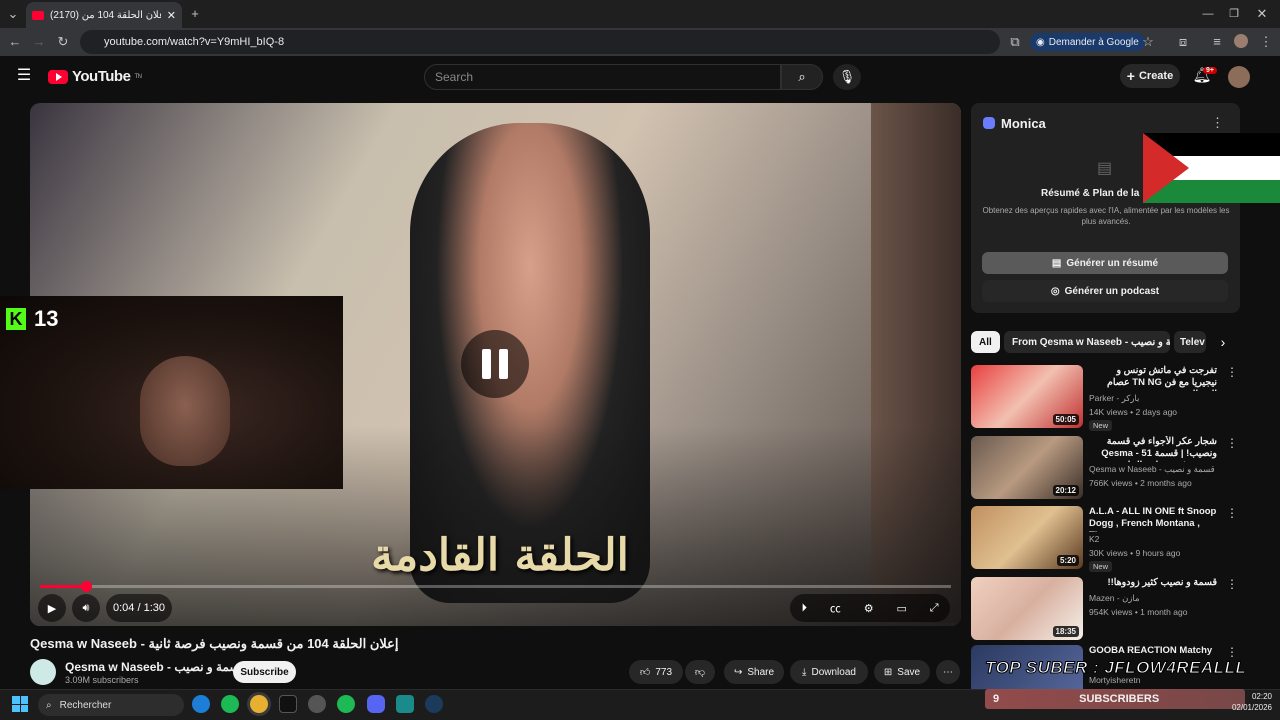  I want to click on monica-menu-icon: ⋮, so click(1217, 123).